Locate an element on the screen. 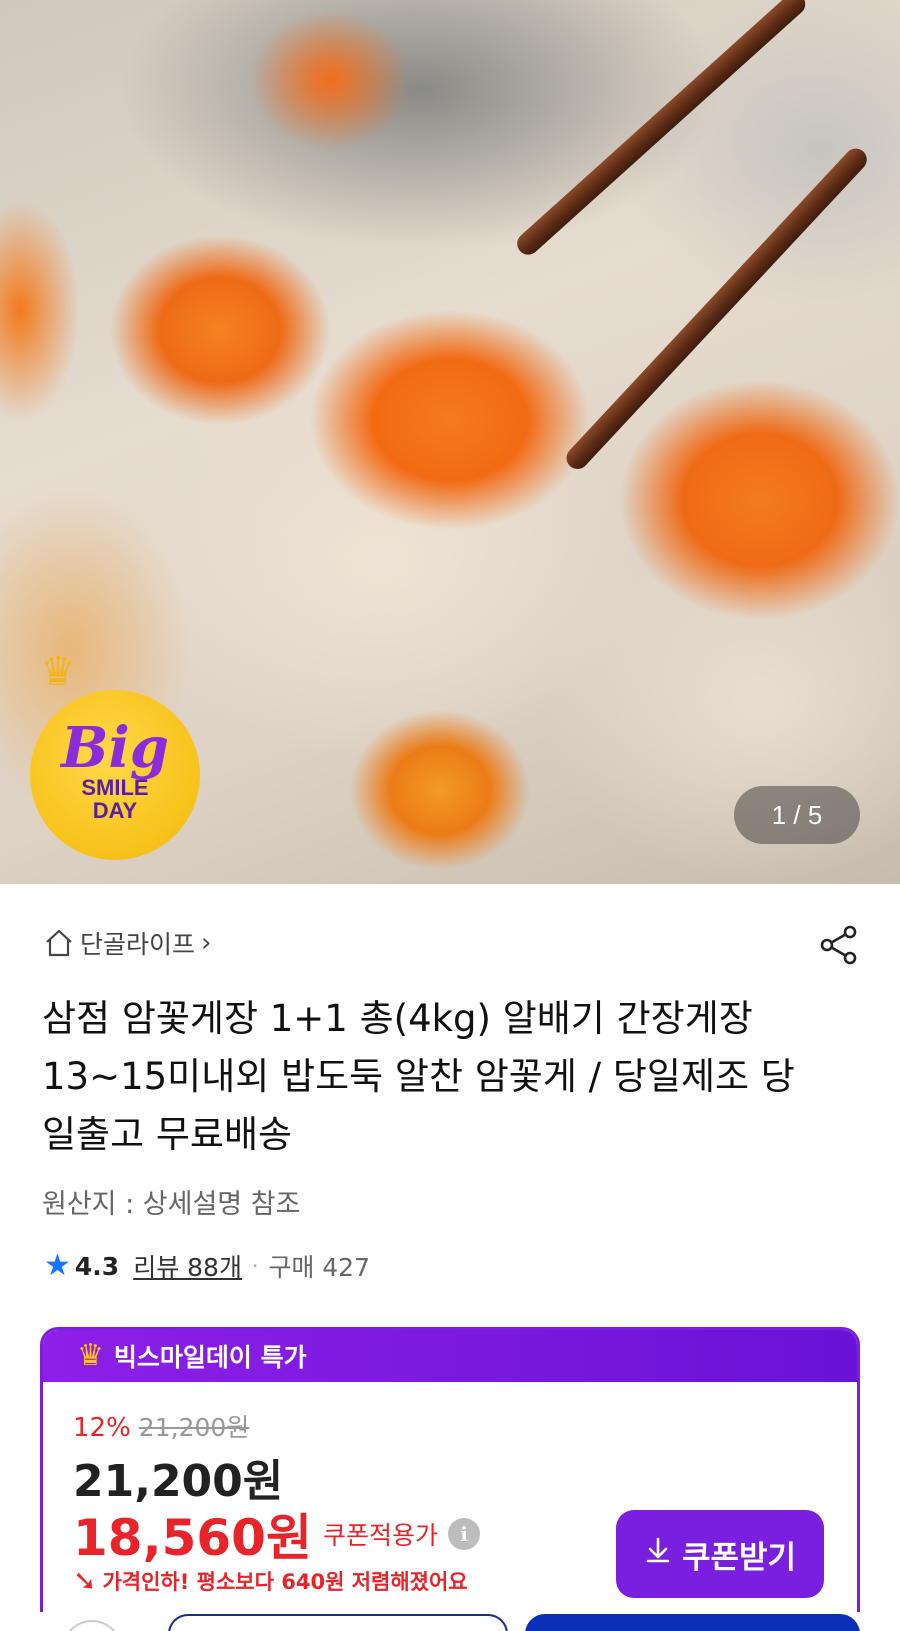 The image size is (900, 1631). store-name: 단골라이프 is located at coordinates (138, 944).